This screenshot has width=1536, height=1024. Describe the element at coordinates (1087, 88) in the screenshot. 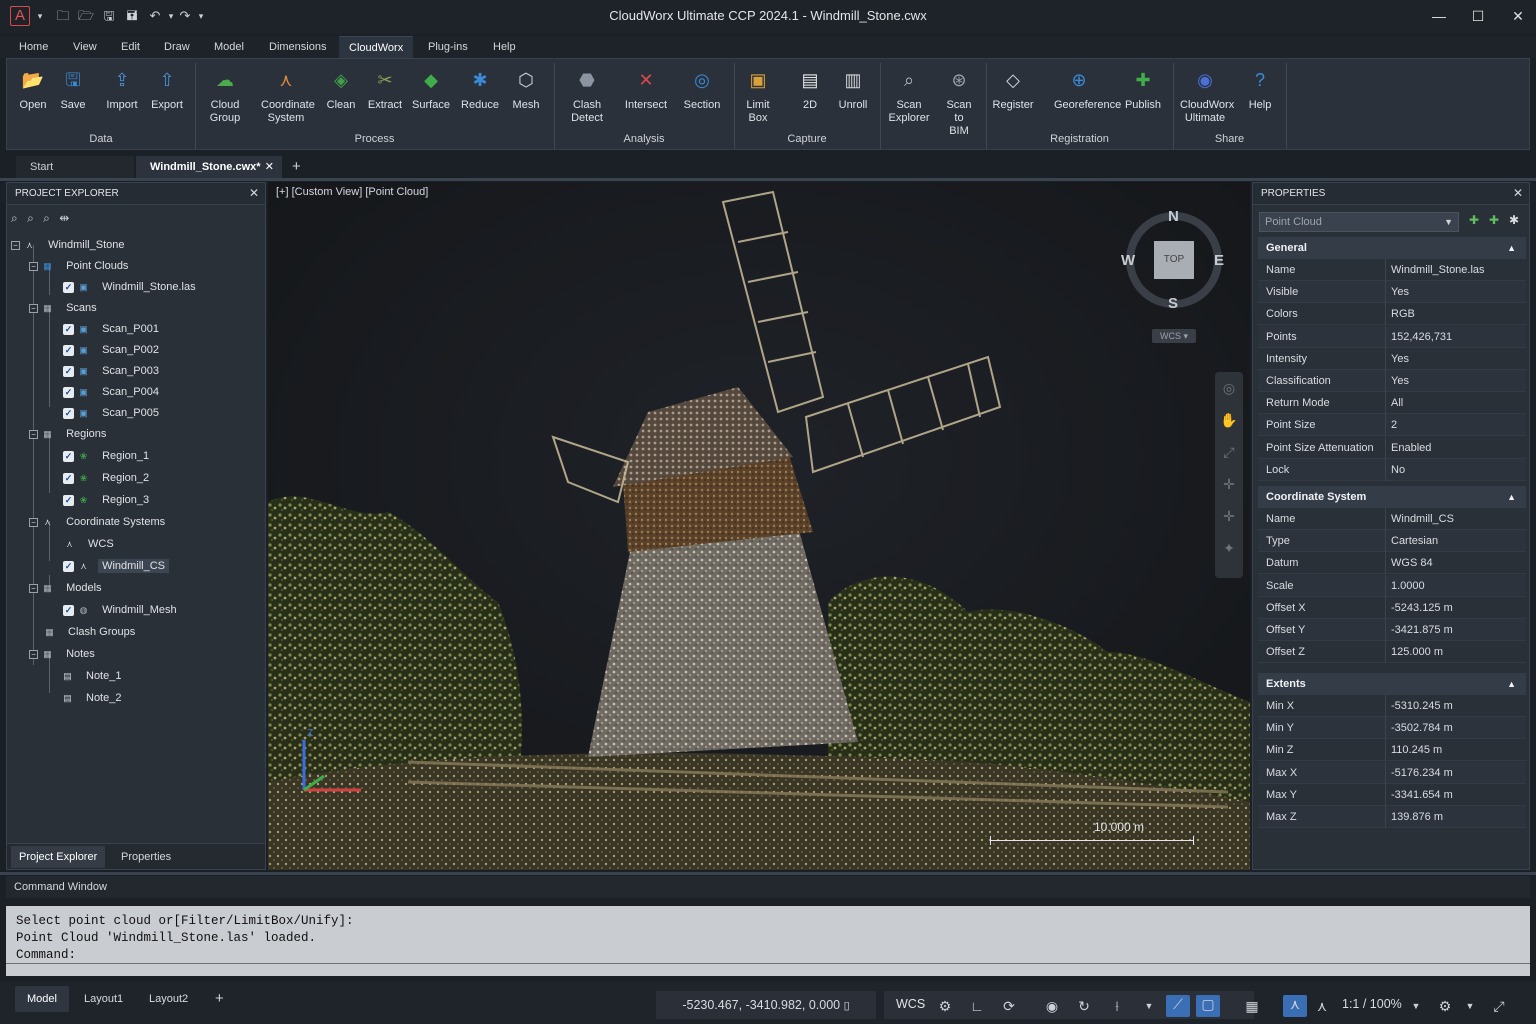

I see `georeference-button: ⊕ Georeference` at that location.